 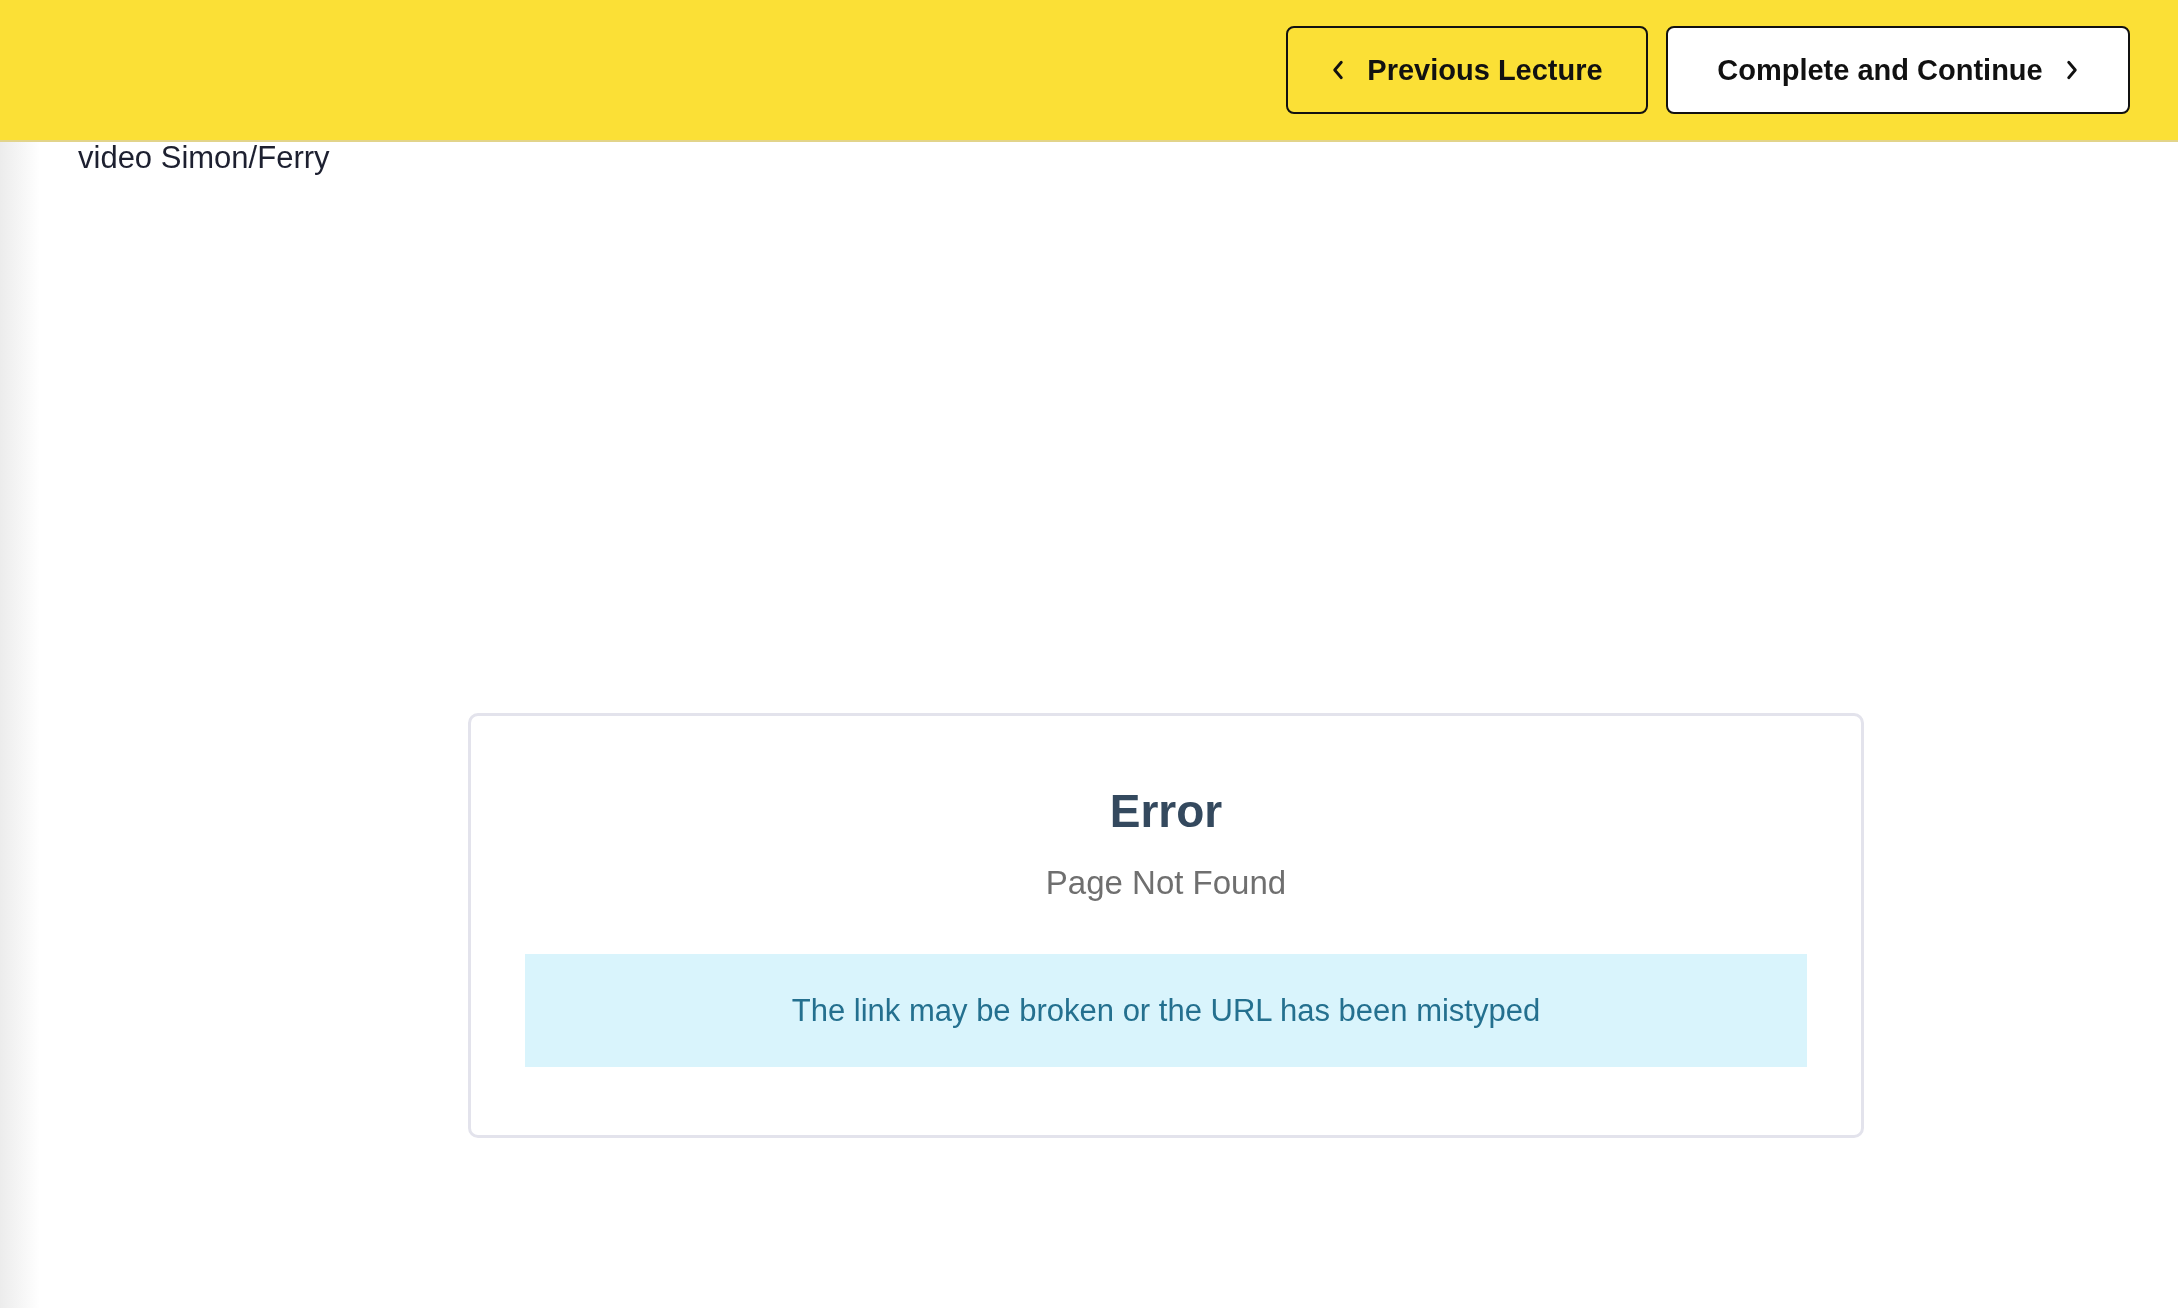 What do you see at coordinates (1338, 70) in the screenshot?
I see `chevron-left-icon` at bounding box center [1338, 70].